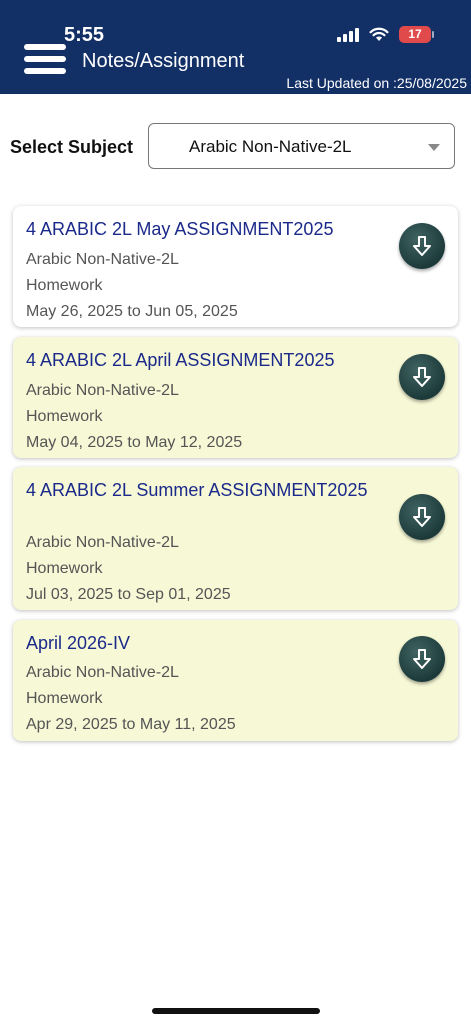  I want to click on cellular-signal-icon, so click(348, 34).